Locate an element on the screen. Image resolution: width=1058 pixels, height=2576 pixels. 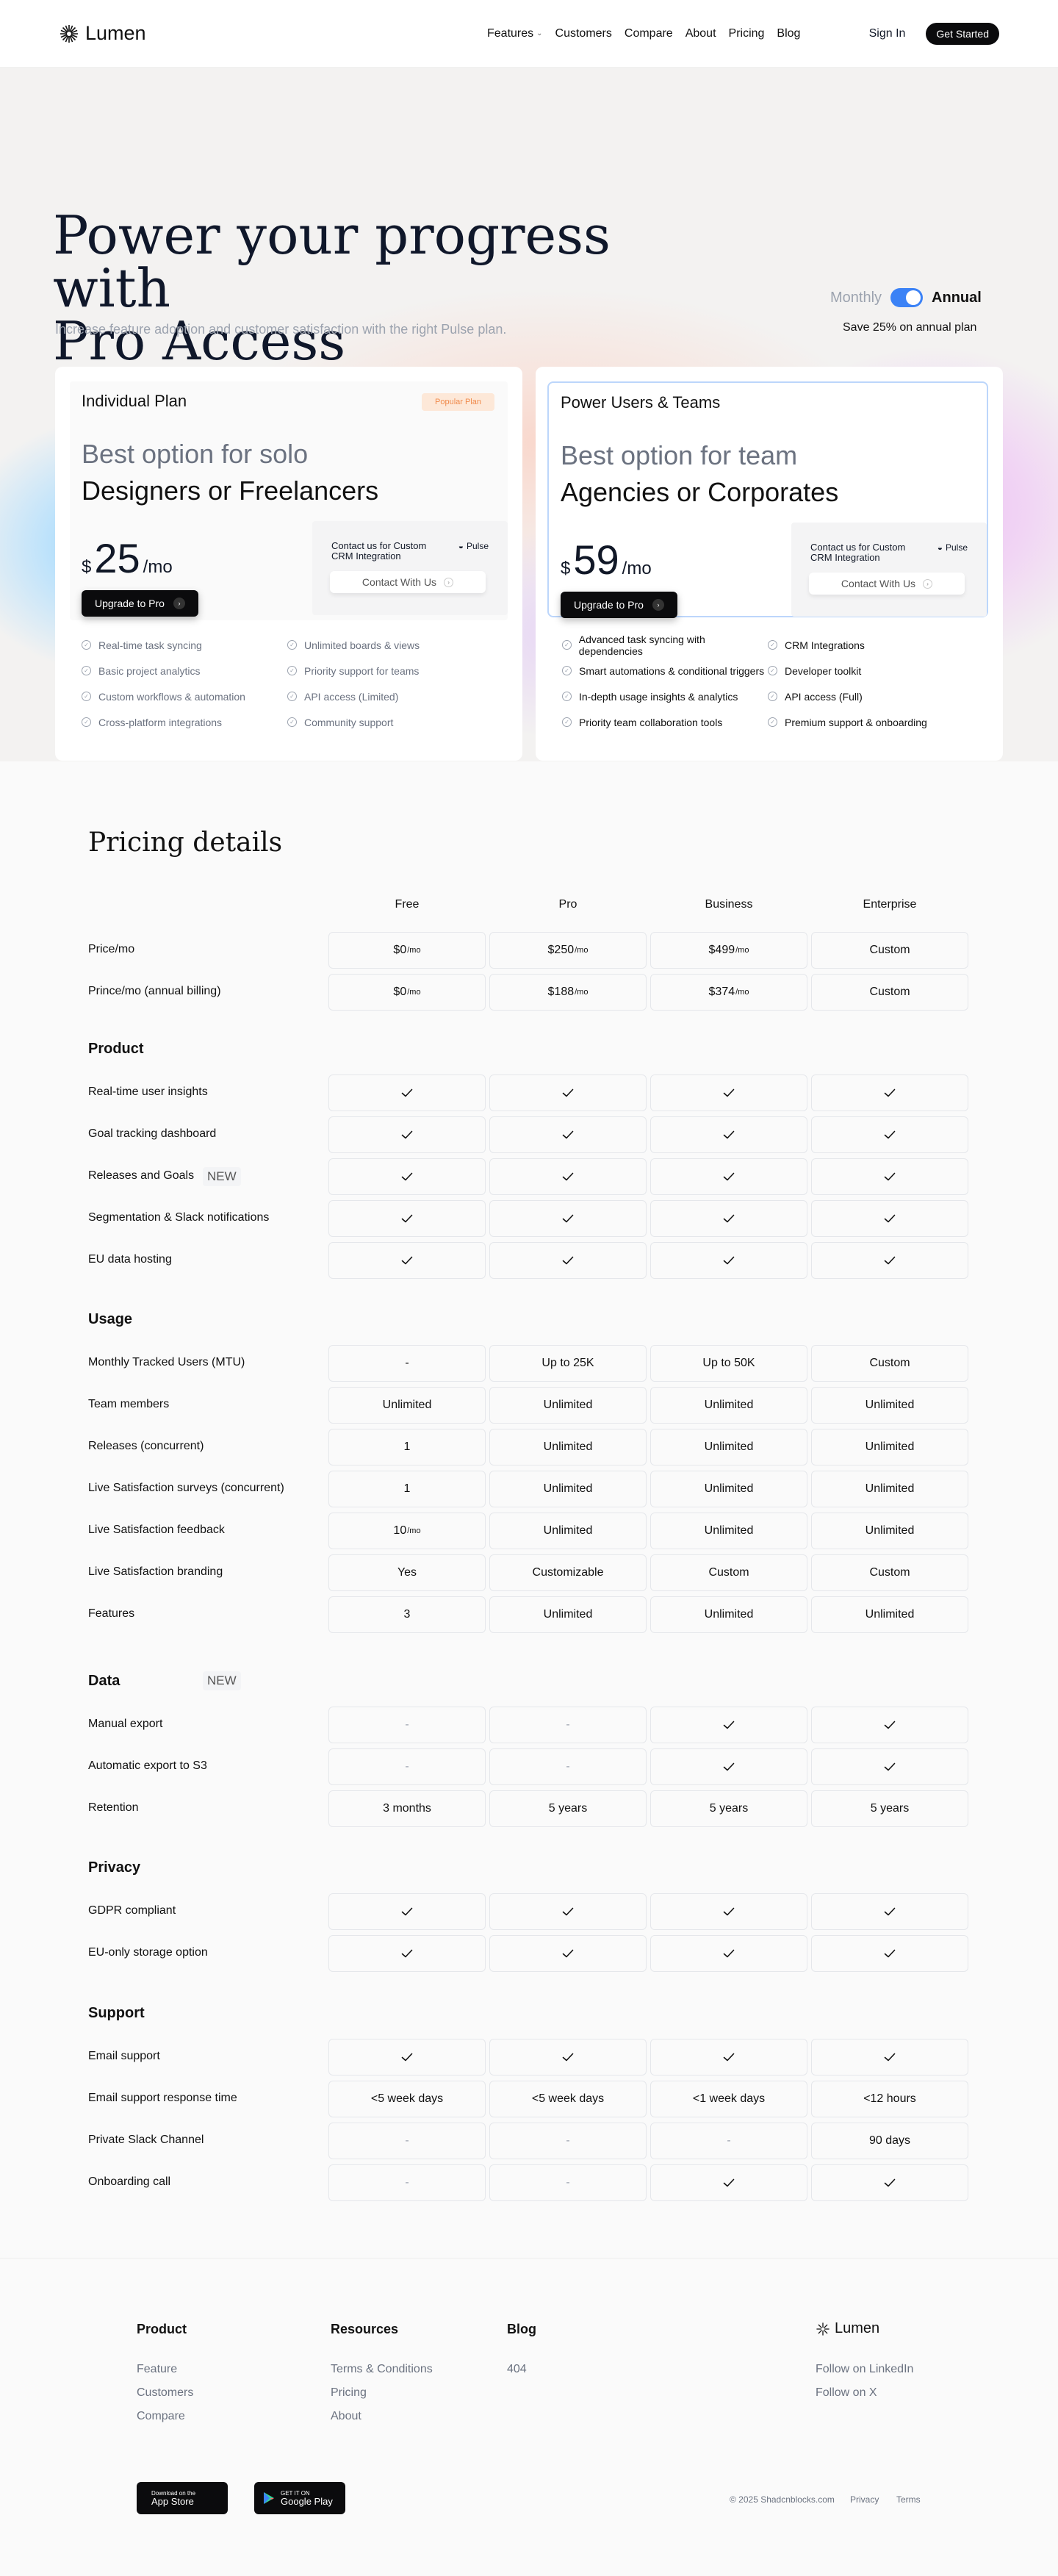
footer-link-customers: Customers is located at coordinates (165, 2393).